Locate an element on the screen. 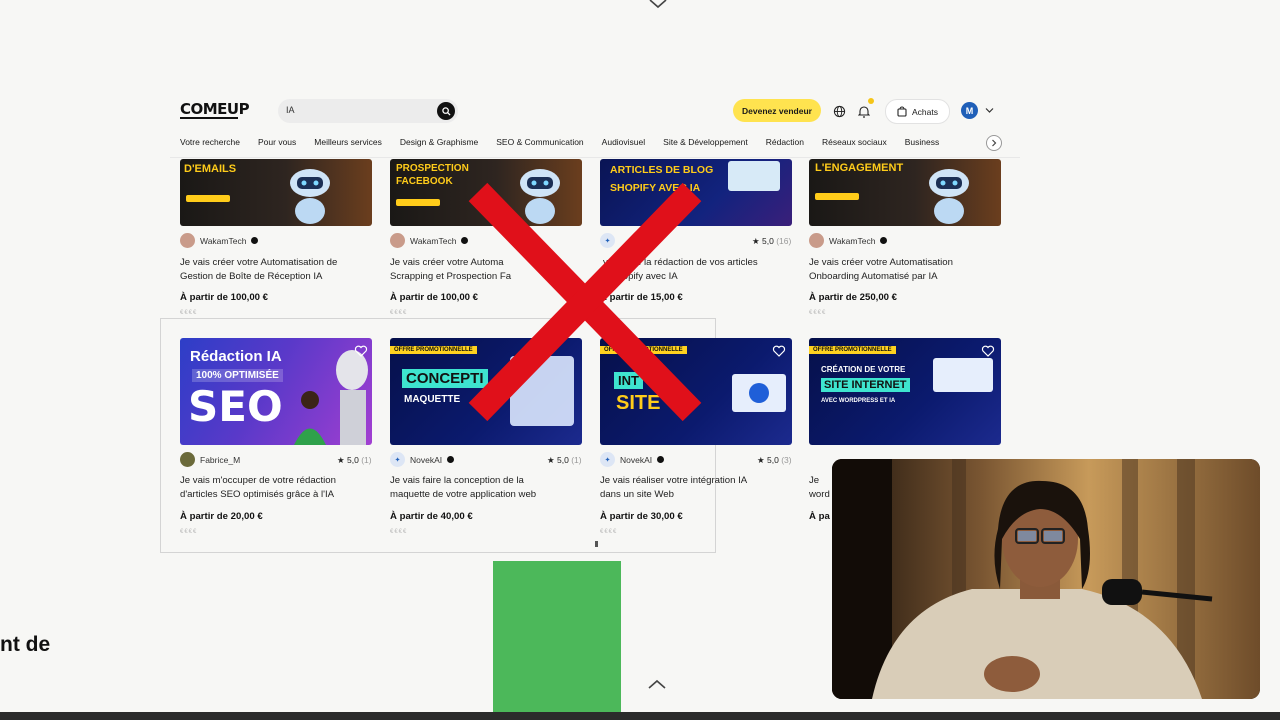 Image resolution: width=1280 pixels, height=720 pixels. nav-item: Meilleurs services is located at coordinates (348, 142).